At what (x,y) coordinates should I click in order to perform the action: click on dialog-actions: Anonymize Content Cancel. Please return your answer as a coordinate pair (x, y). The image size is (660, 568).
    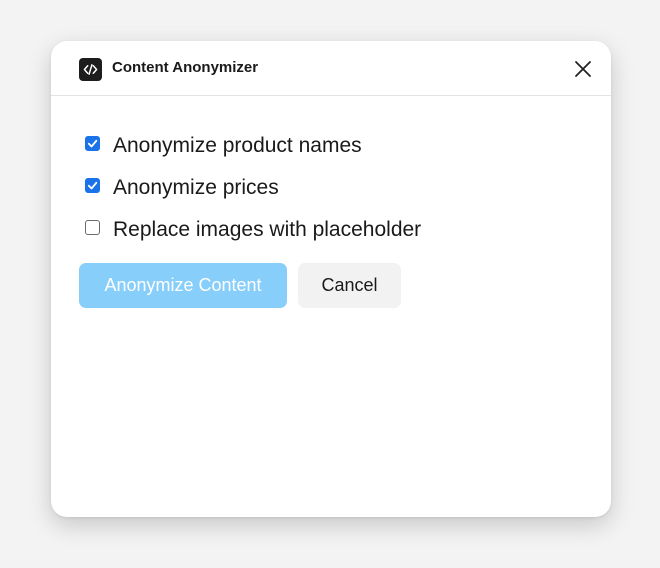
    Looking at the image, I should click on (240, 285).